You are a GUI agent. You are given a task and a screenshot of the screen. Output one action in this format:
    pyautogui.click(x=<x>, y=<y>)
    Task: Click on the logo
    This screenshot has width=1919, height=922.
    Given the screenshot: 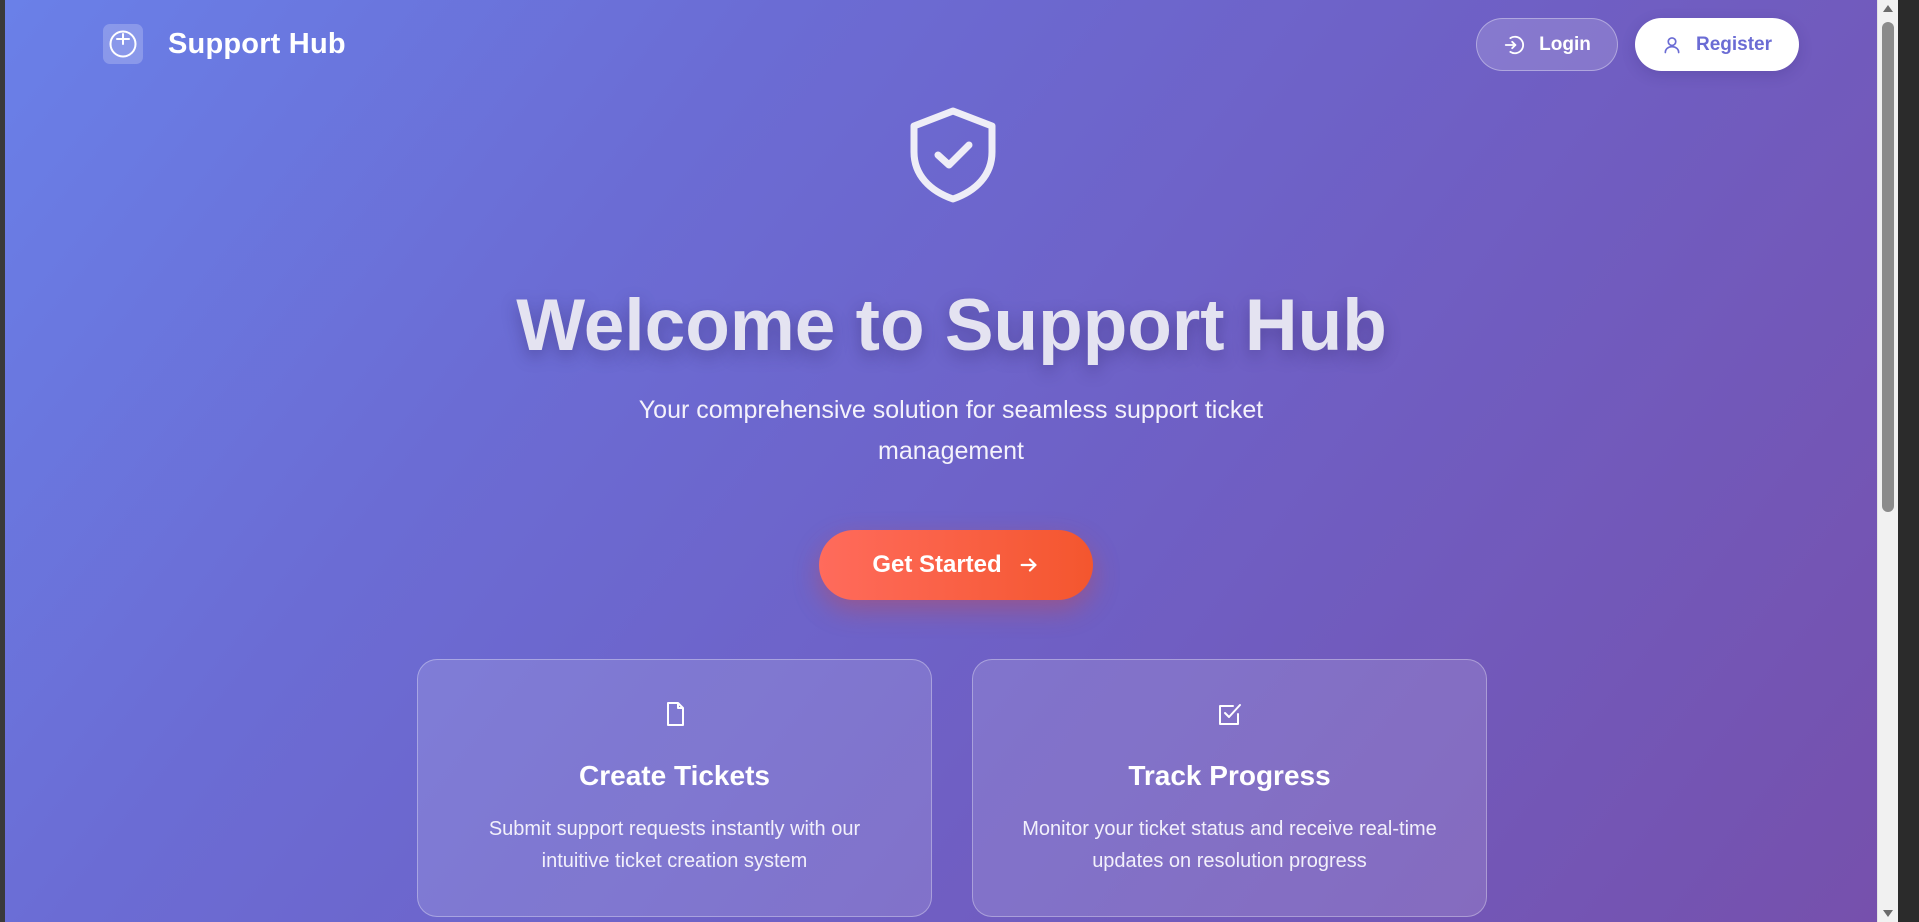 What is the action you would take?
    pyautogui.click(x=123, y=44)
    